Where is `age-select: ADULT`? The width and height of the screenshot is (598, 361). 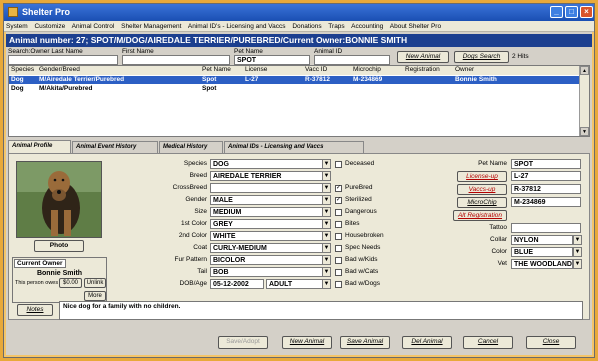 age-select: ADULT is located at coordinates (294, 284).